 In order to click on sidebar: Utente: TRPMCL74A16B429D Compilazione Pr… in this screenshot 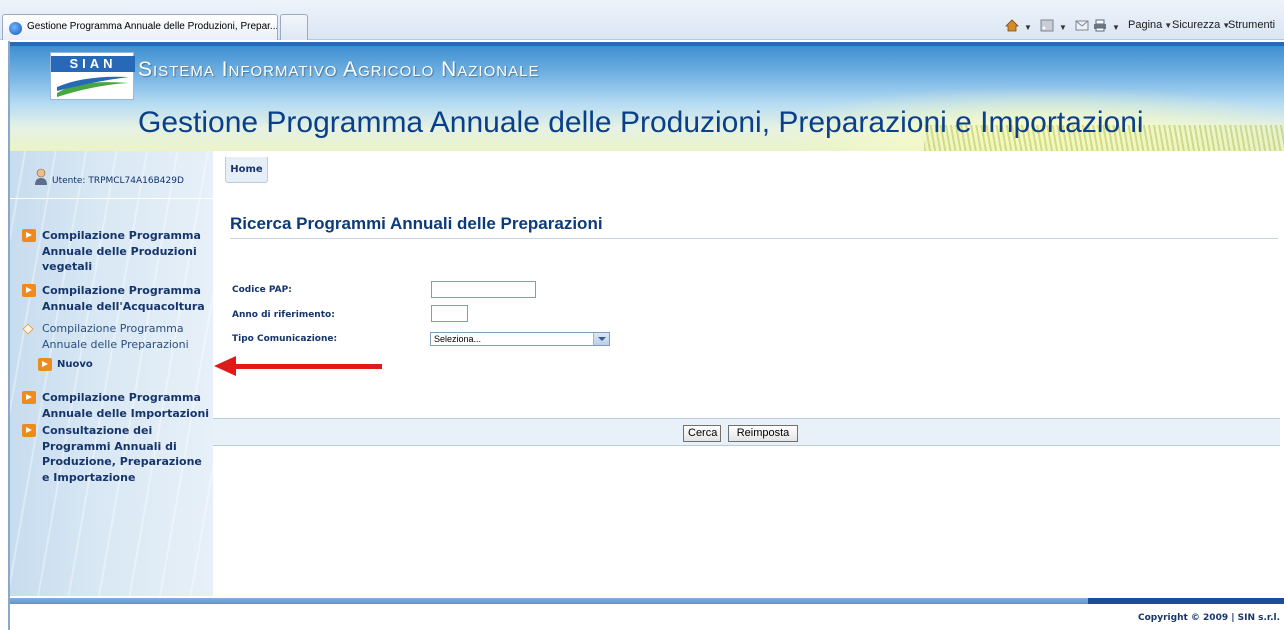, I will do `click(111, 373)`.